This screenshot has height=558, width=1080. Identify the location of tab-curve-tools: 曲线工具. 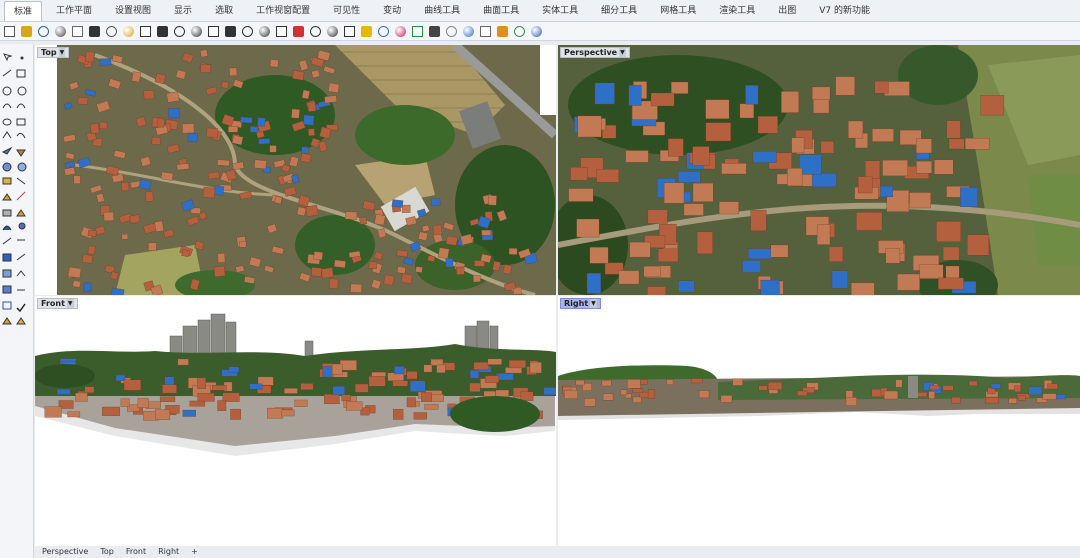
(442, 11).